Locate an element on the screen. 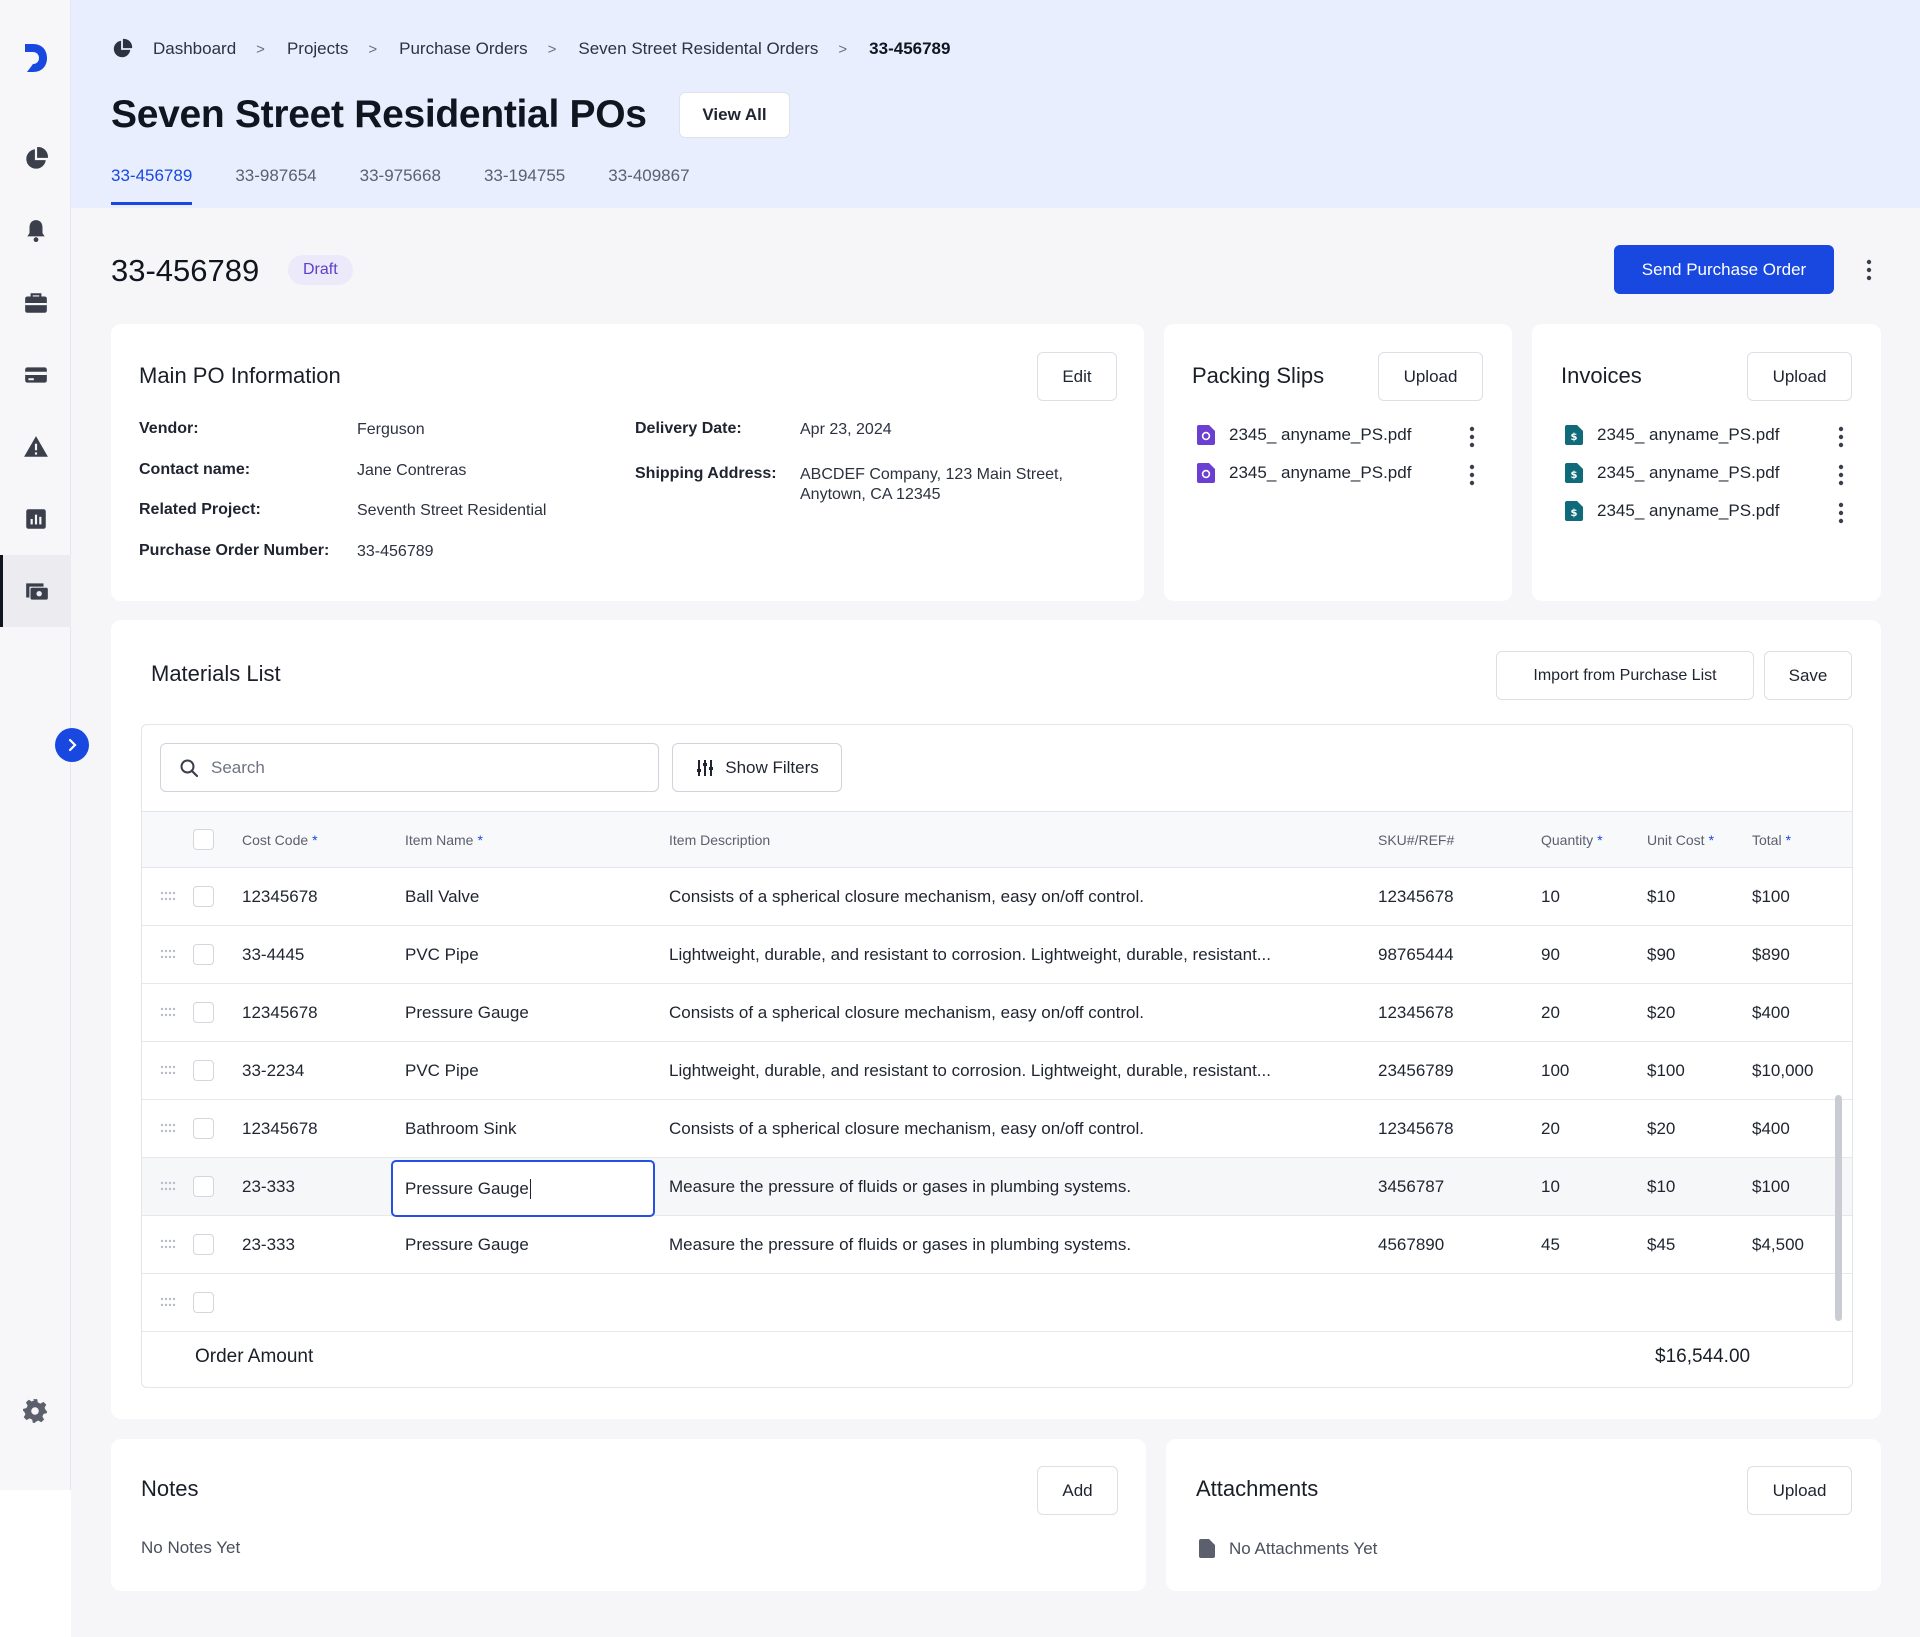 This screenshot has width=1920, height=1637. tab-po-3: 33-975668 is located at coordinates (400, 185).